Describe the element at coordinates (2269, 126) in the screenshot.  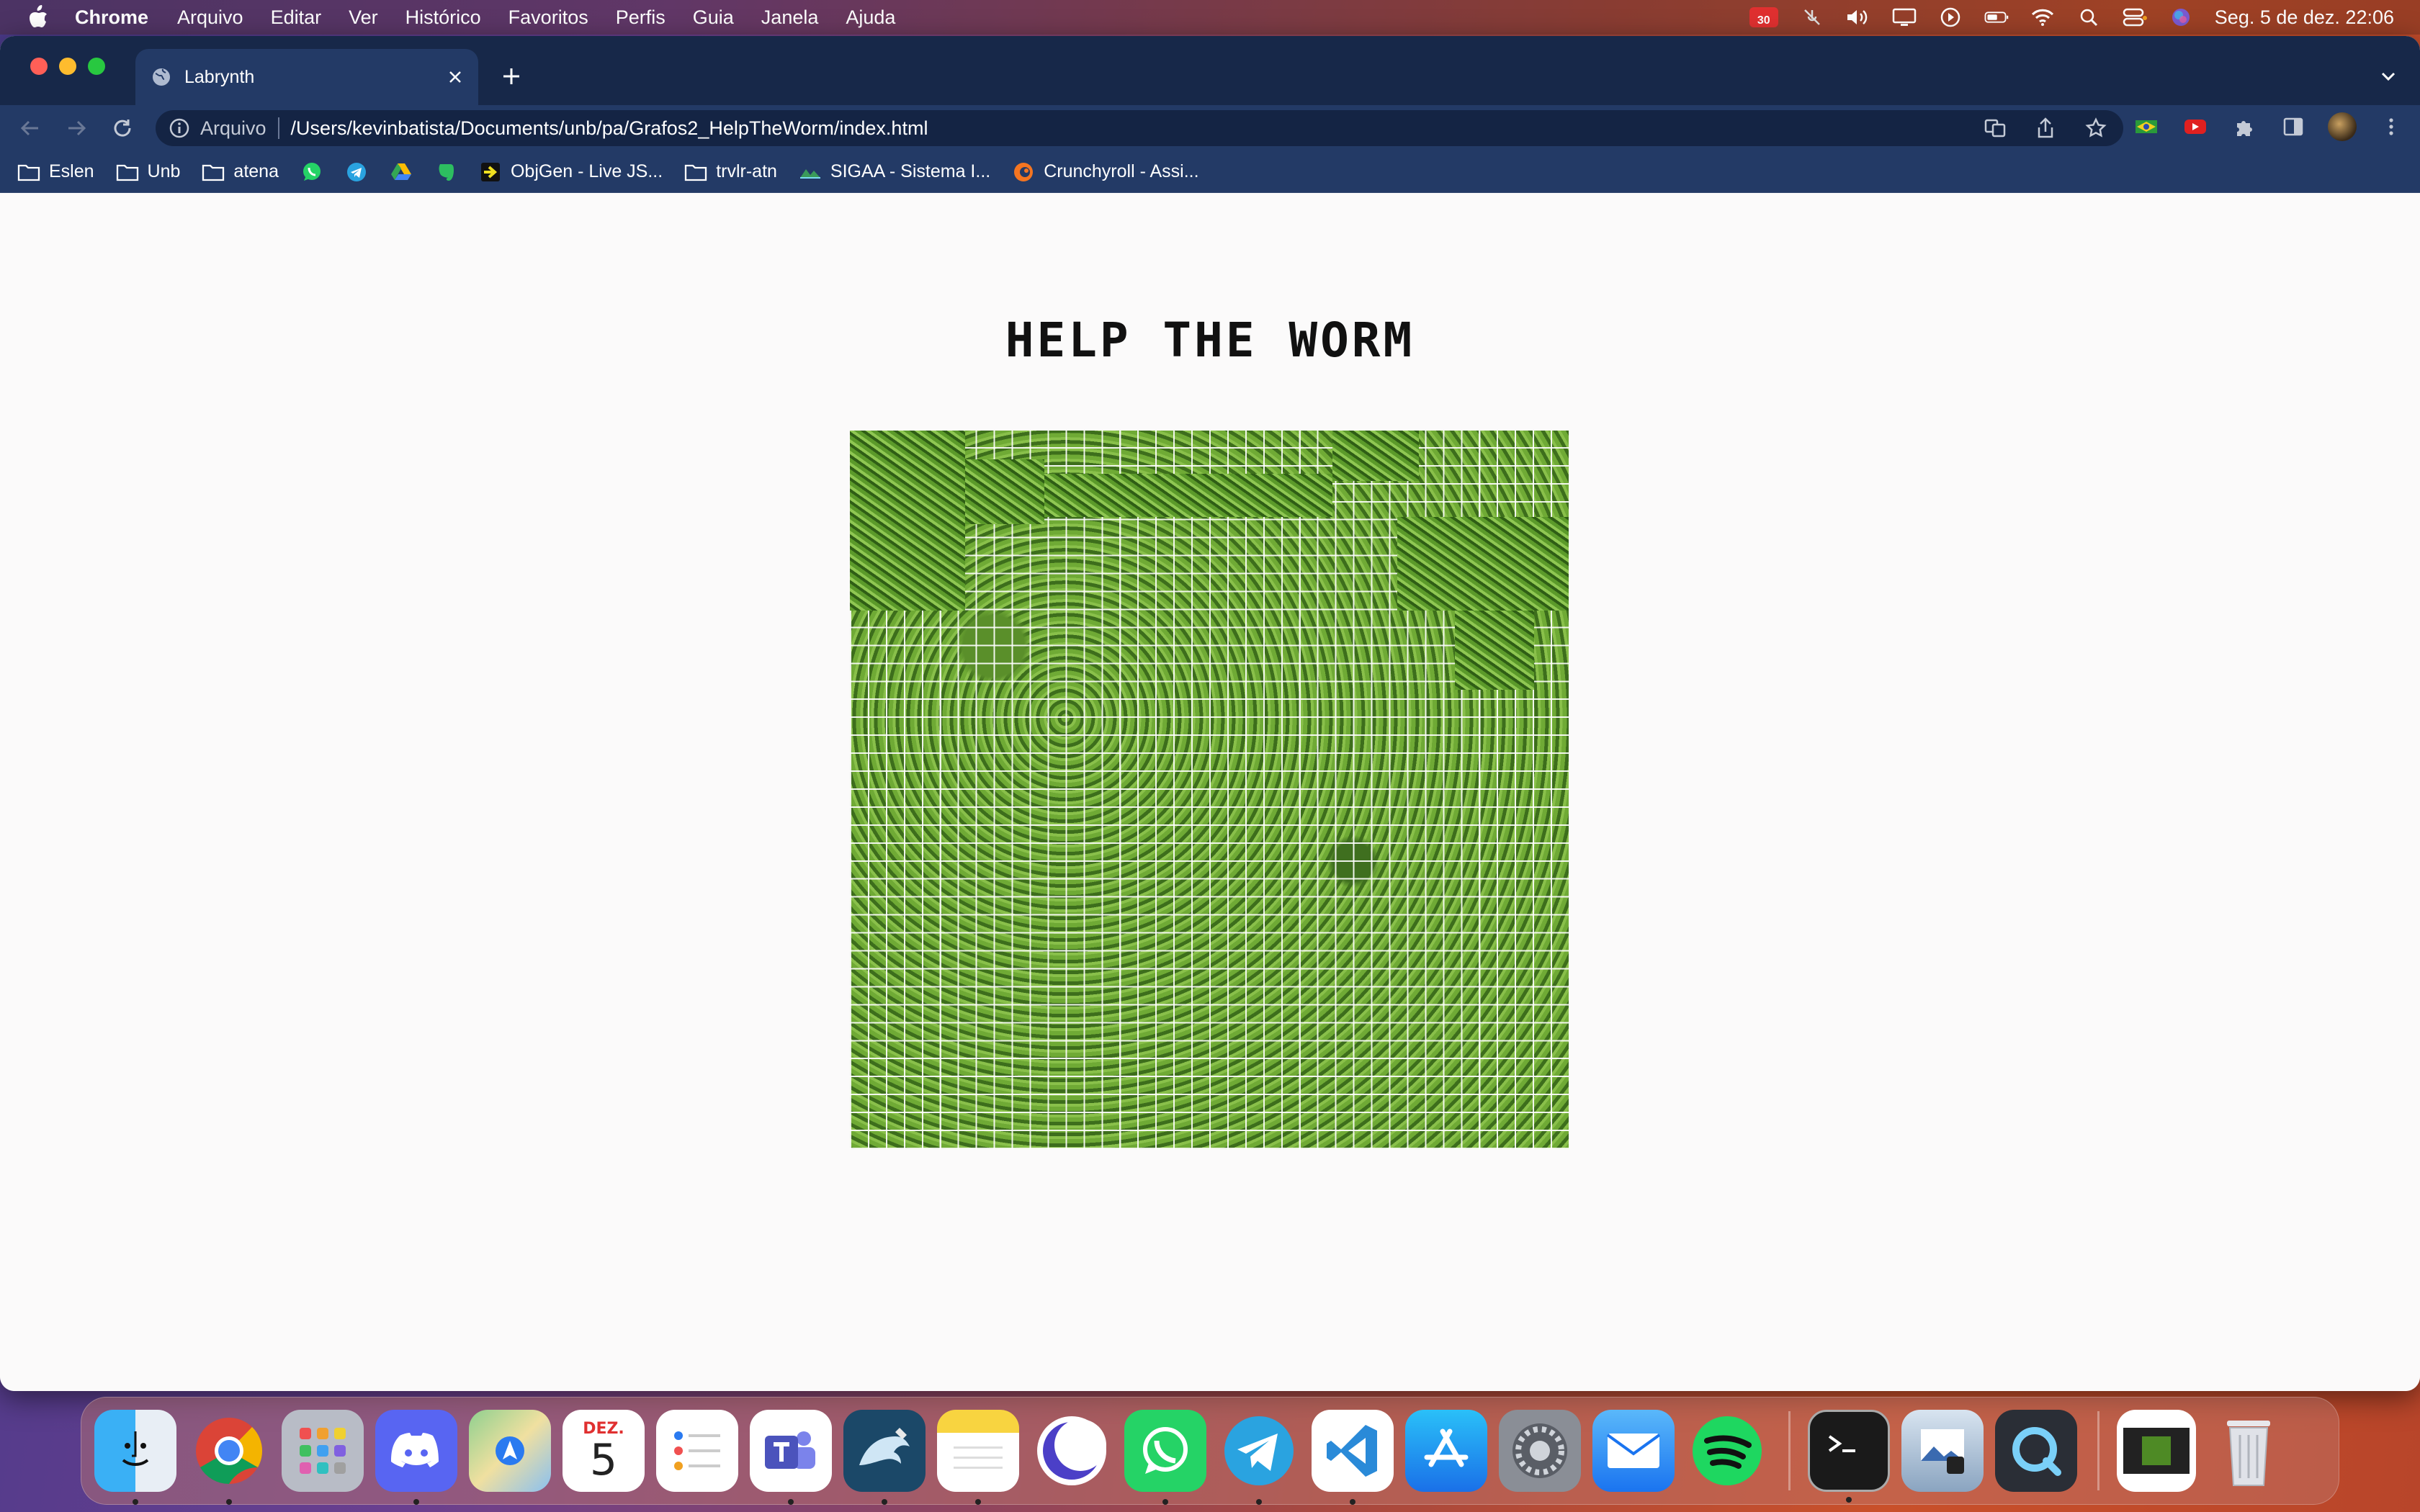
I see `extensions-area` at that location.